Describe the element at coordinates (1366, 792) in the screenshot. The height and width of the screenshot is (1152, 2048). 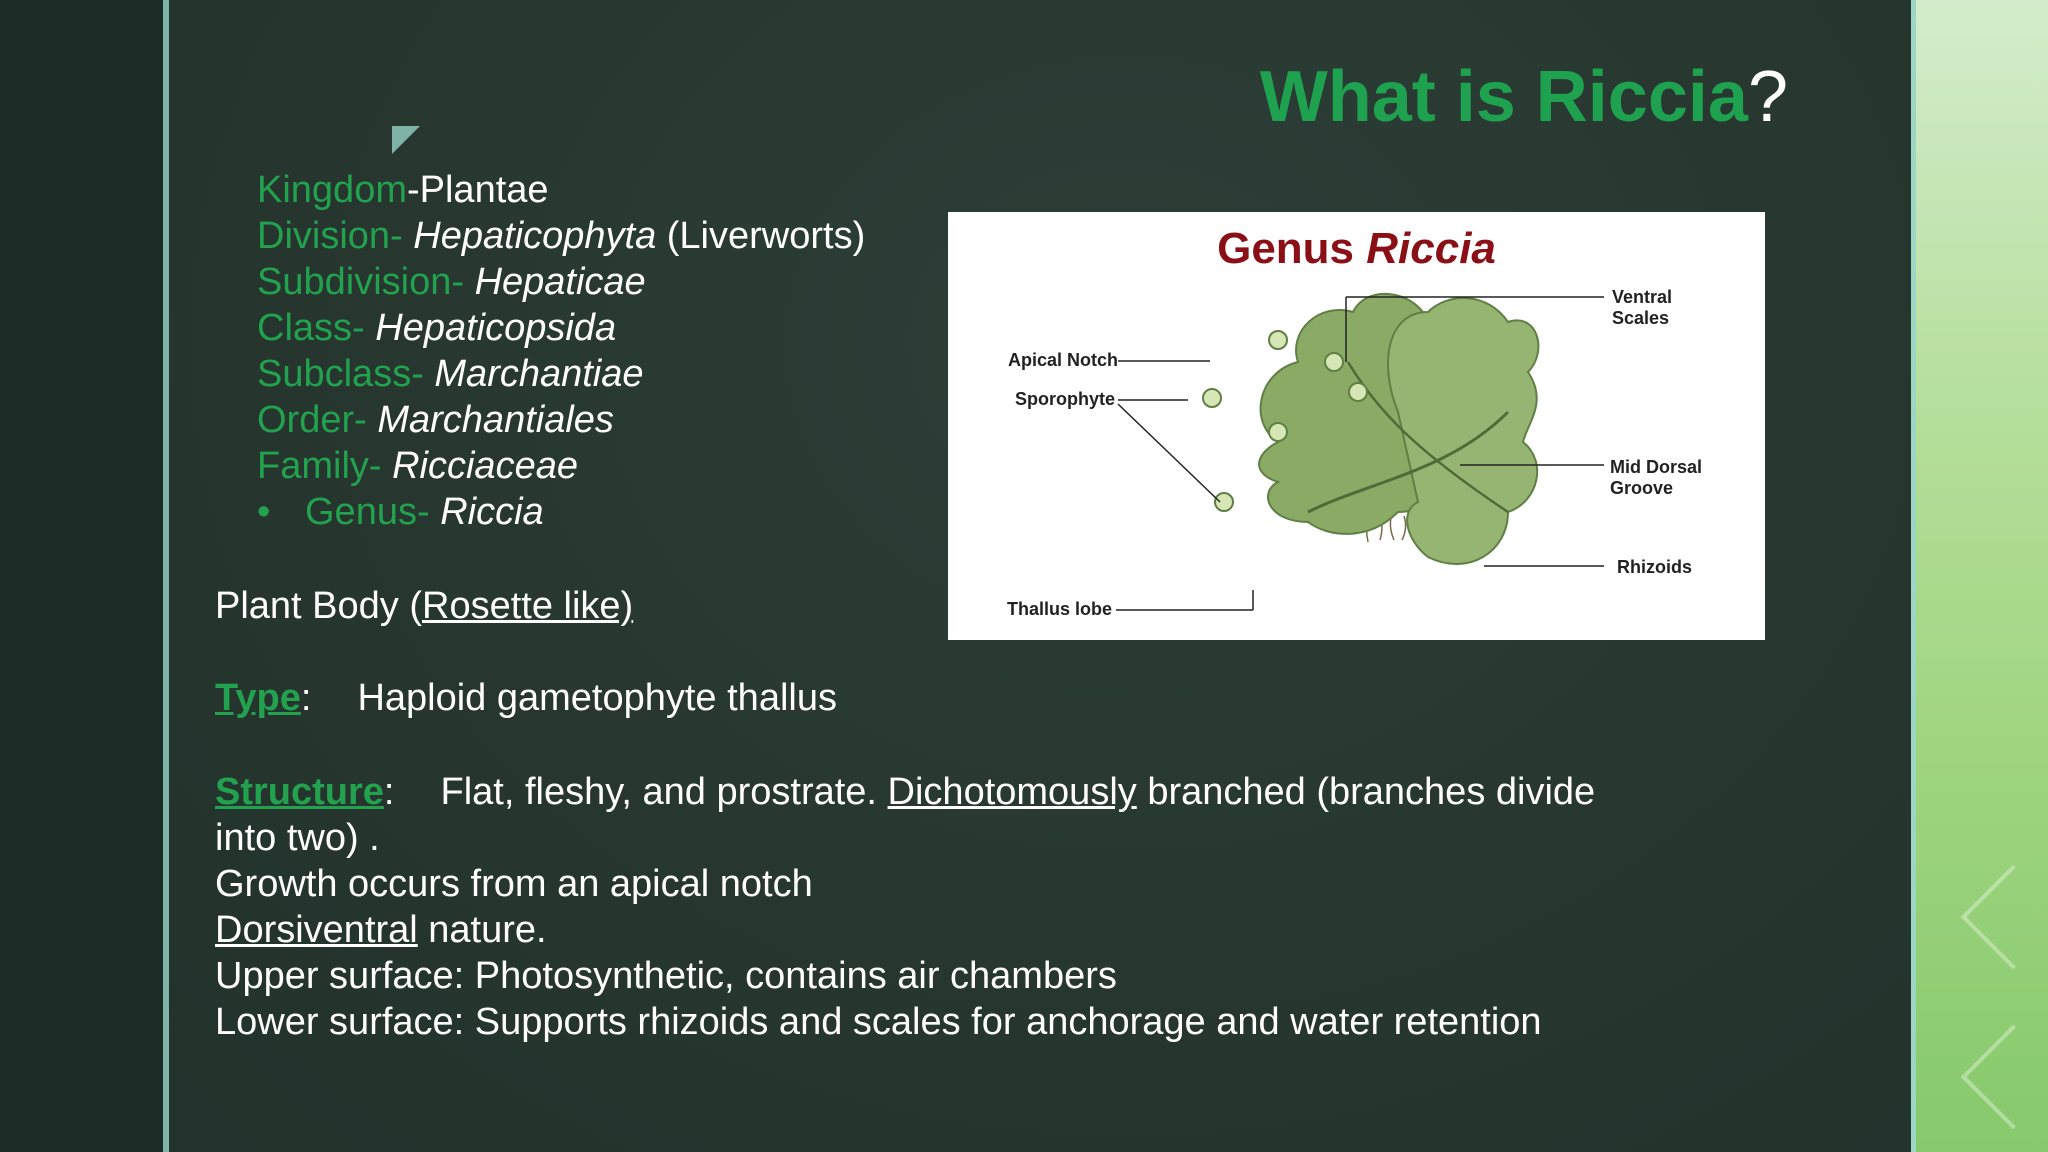
I see `structure-text-cont: branched (branches divide` at that location.